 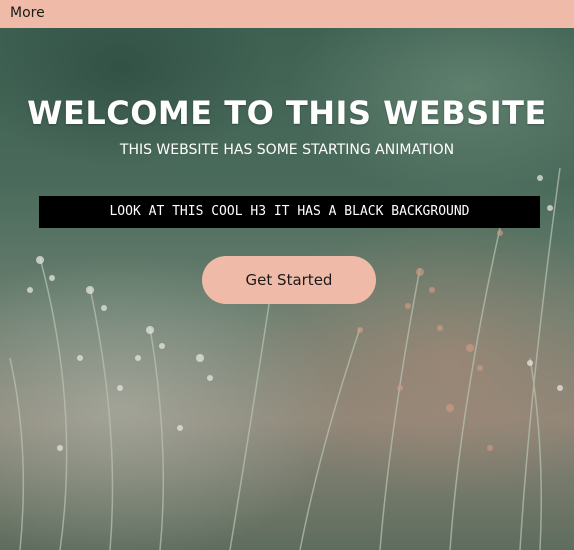 What do you see at coordinates (287, 14) in the screenshot?
I see `top-nav-bar: More` at bounding box center [287, 14].